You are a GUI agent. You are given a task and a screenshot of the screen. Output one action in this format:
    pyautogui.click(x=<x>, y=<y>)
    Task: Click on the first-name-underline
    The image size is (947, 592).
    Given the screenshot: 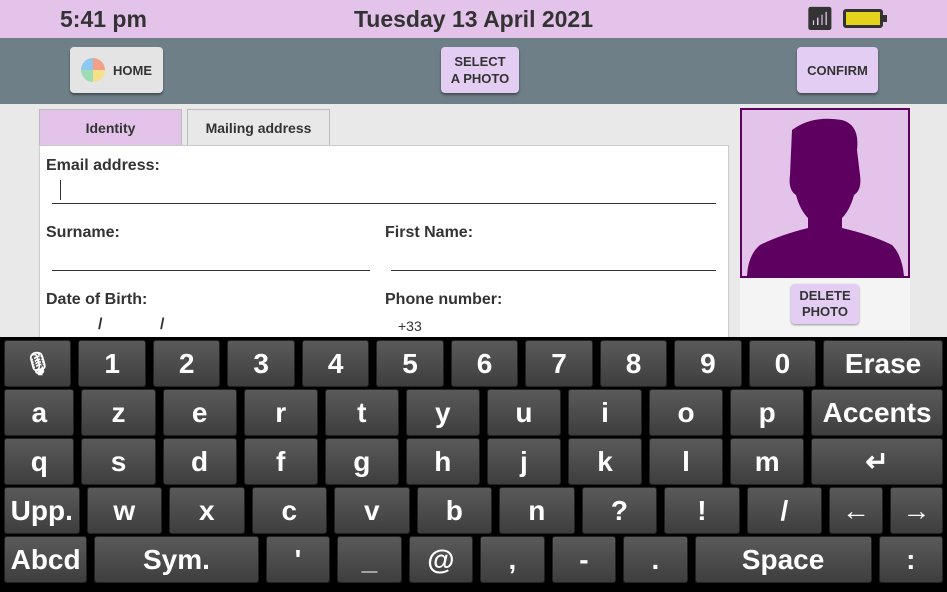 What is the action you would take?
    pyautogui.click(x=553, y=270)
    